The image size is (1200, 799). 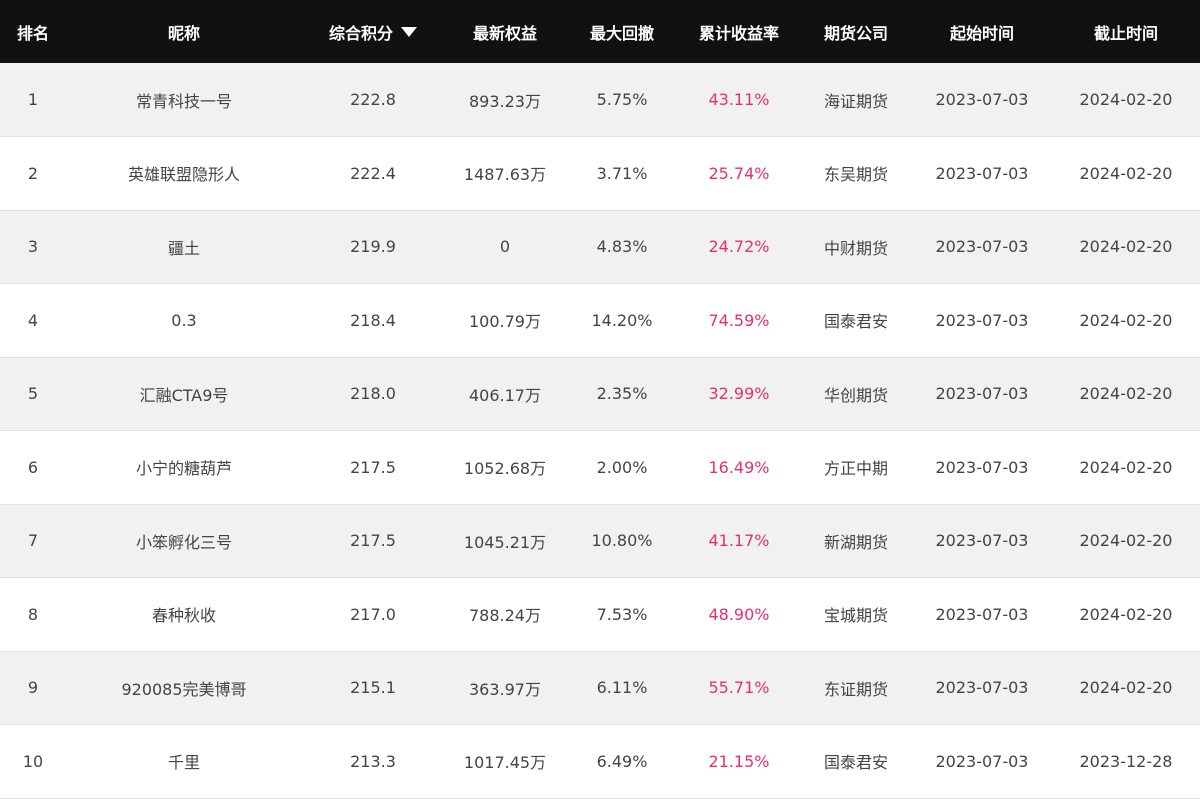 What do you see at coordinates (622, 467) in the screenshot?
I see `cell-drawdown: 2.00%` at bounding box center [622, 467].